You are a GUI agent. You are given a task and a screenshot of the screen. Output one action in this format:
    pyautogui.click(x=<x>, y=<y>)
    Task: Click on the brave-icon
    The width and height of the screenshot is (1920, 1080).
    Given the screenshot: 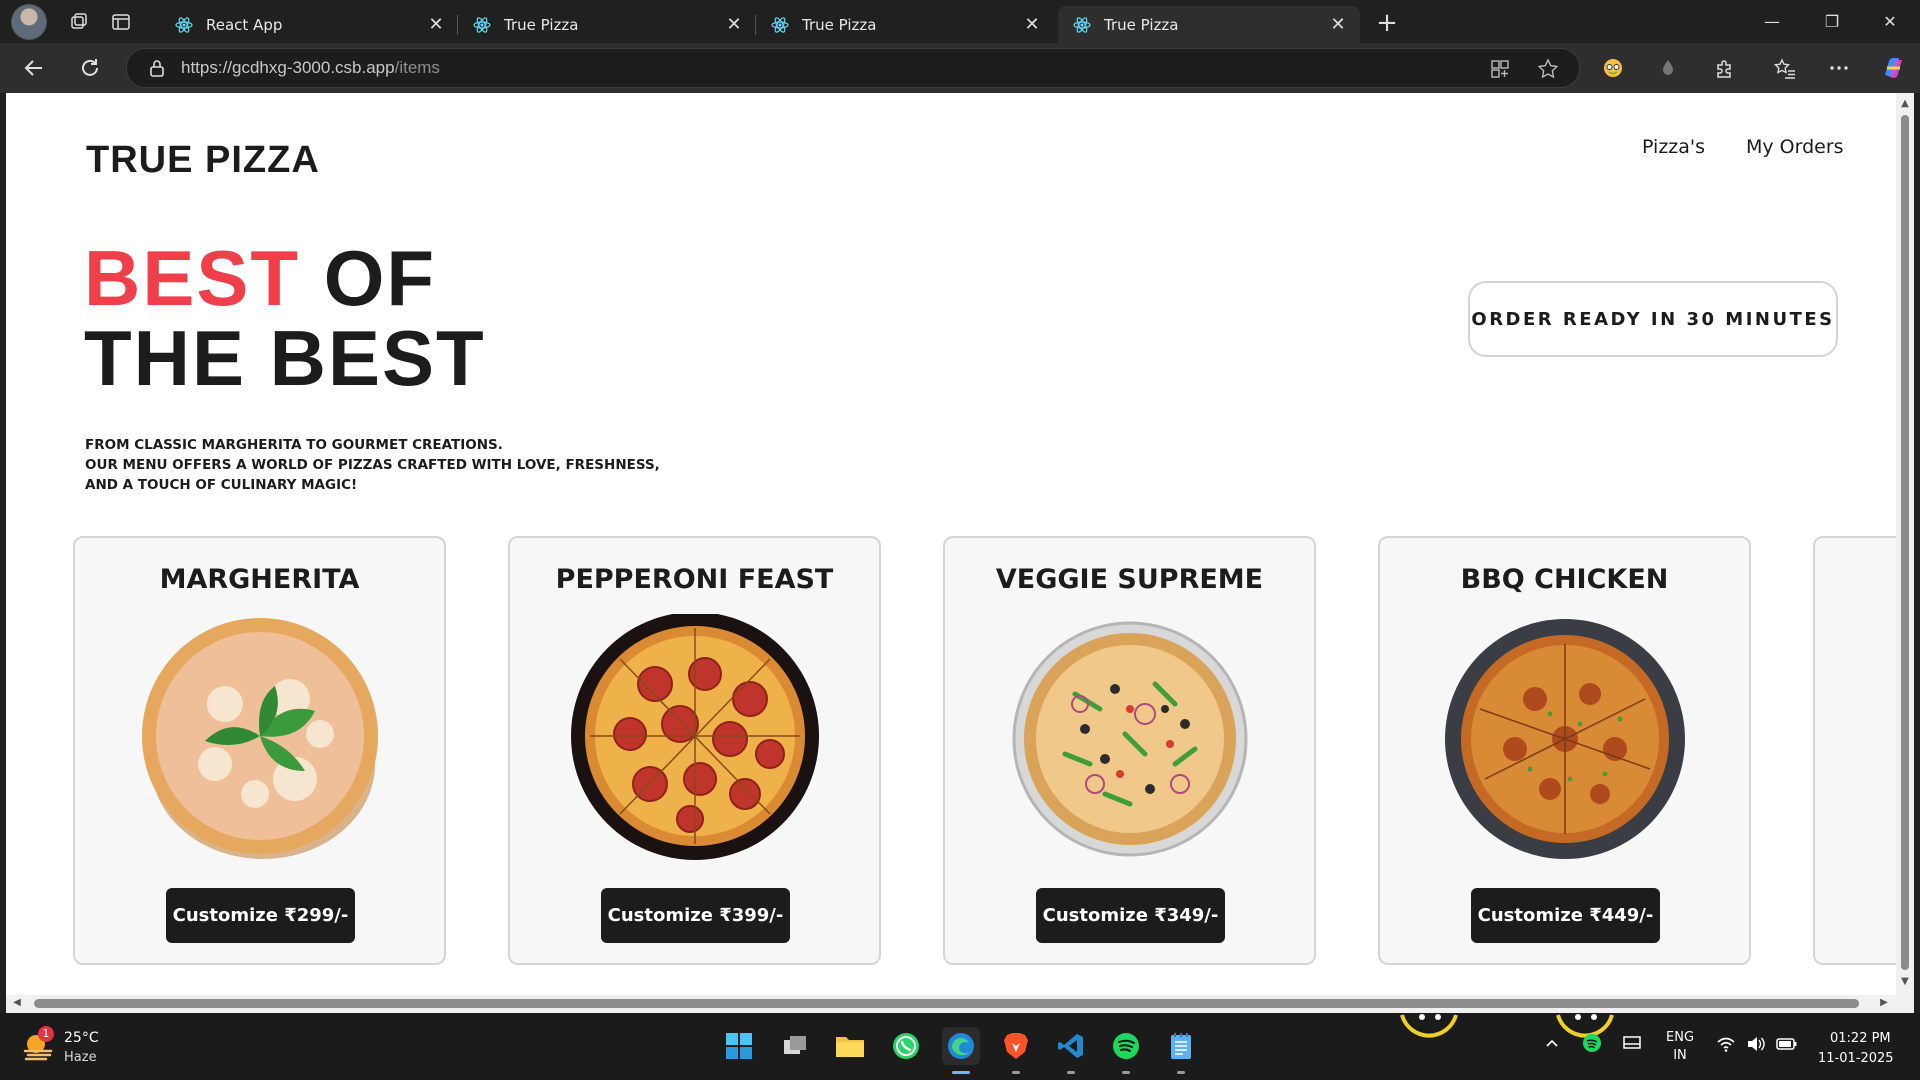 What is the action you would take?
    pyautogui.click(x=1016, y=1046)
    